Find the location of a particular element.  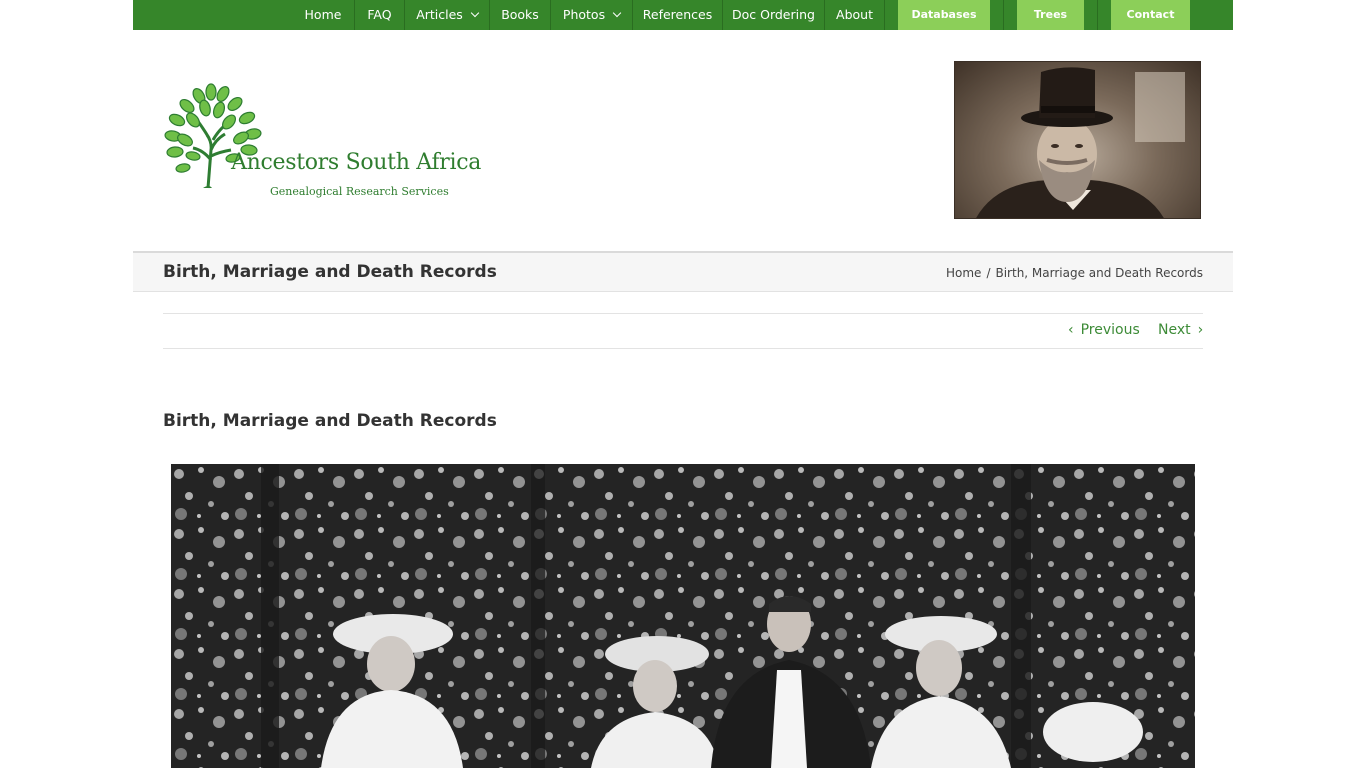

nav-doc-ordering: Doc Ordering is located at coordinates (773, 15).